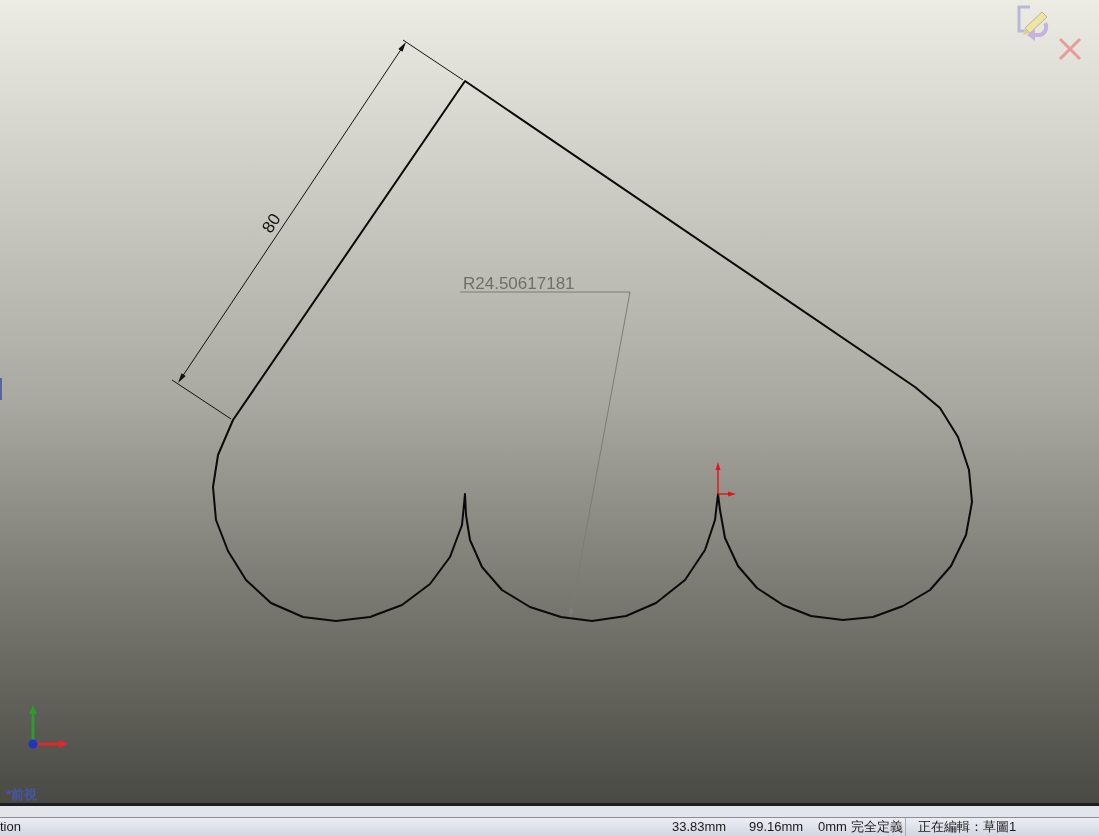 Image resolution: width=1099 pixels, height=836 pixels. Describe the element at coordinates (48, 727) in the screenshot. I see `axis-triad-icon` at that location.